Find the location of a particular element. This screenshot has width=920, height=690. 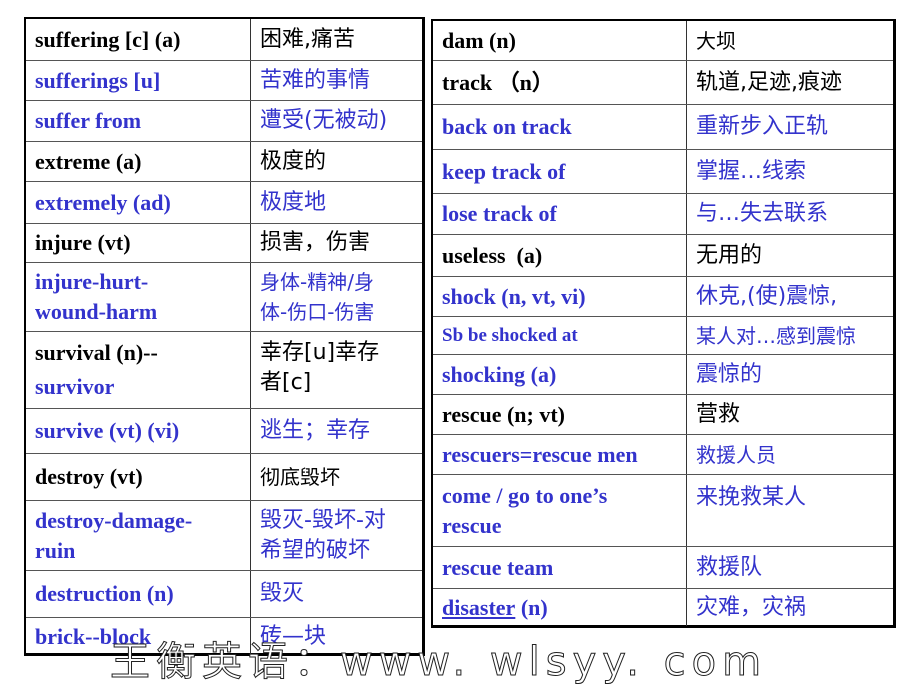

table-row: Sb be shocked at 某人对…感到震惊 is located at coordinates (663, 335).